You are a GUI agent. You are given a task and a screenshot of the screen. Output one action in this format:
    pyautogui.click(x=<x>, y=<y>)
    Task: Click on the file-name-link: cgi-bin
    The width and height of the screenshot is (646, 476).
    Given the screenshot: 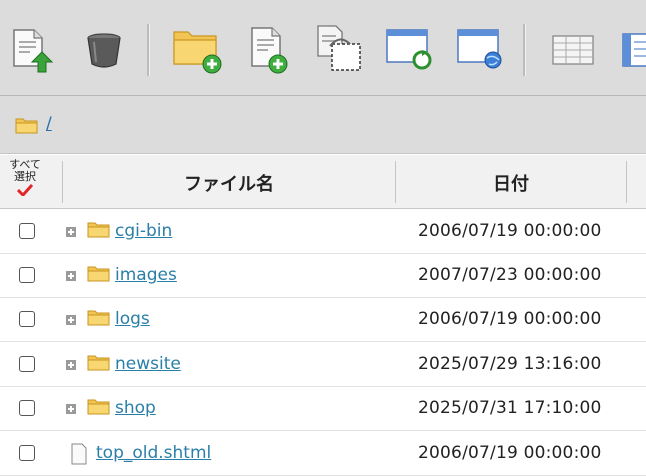 What is the action you would take?
    pyautogui.click(x=143, y=231)
    